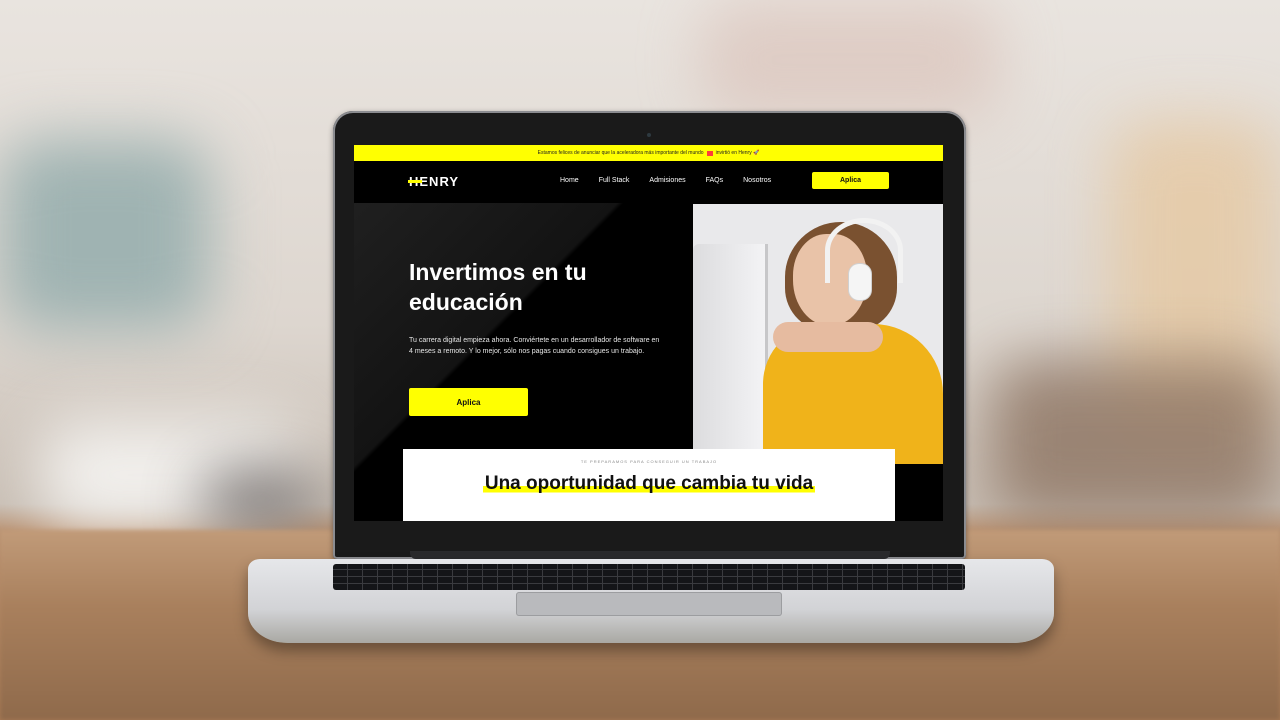 This screenshot has width=1280, height=720. What do you see at coordinates (614, 180) in the screenshot?
I see `nav-item-full-stack: Full Stack` at bounding box center [614, 180].